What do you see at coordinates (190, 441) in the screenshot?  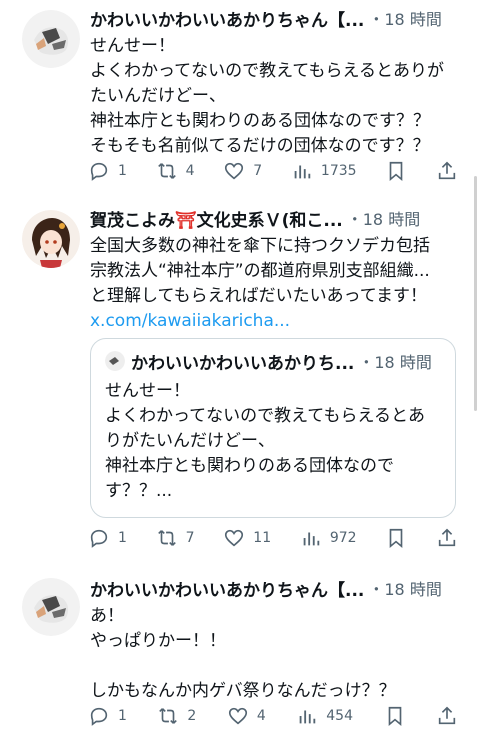 I see `quoted-line: りがたいんだけどー、` at bounding box center [190, 441].